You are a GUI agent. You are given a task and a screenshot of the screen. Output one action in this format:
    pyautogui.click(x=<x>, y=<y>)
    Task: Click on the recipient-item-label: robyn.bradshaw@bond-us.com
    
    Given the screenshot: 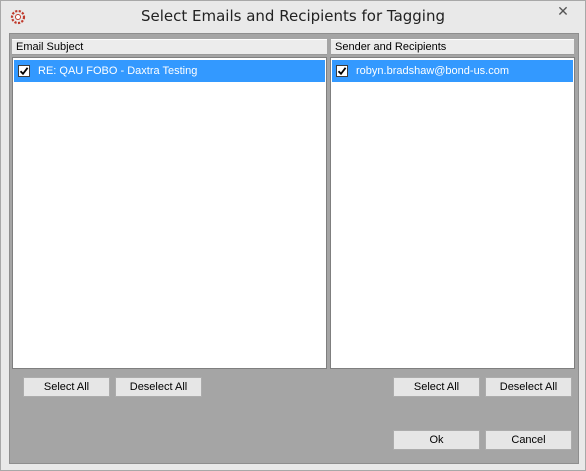 What is the action you would take?
    pyautogui.click(x=433, y=71)
    